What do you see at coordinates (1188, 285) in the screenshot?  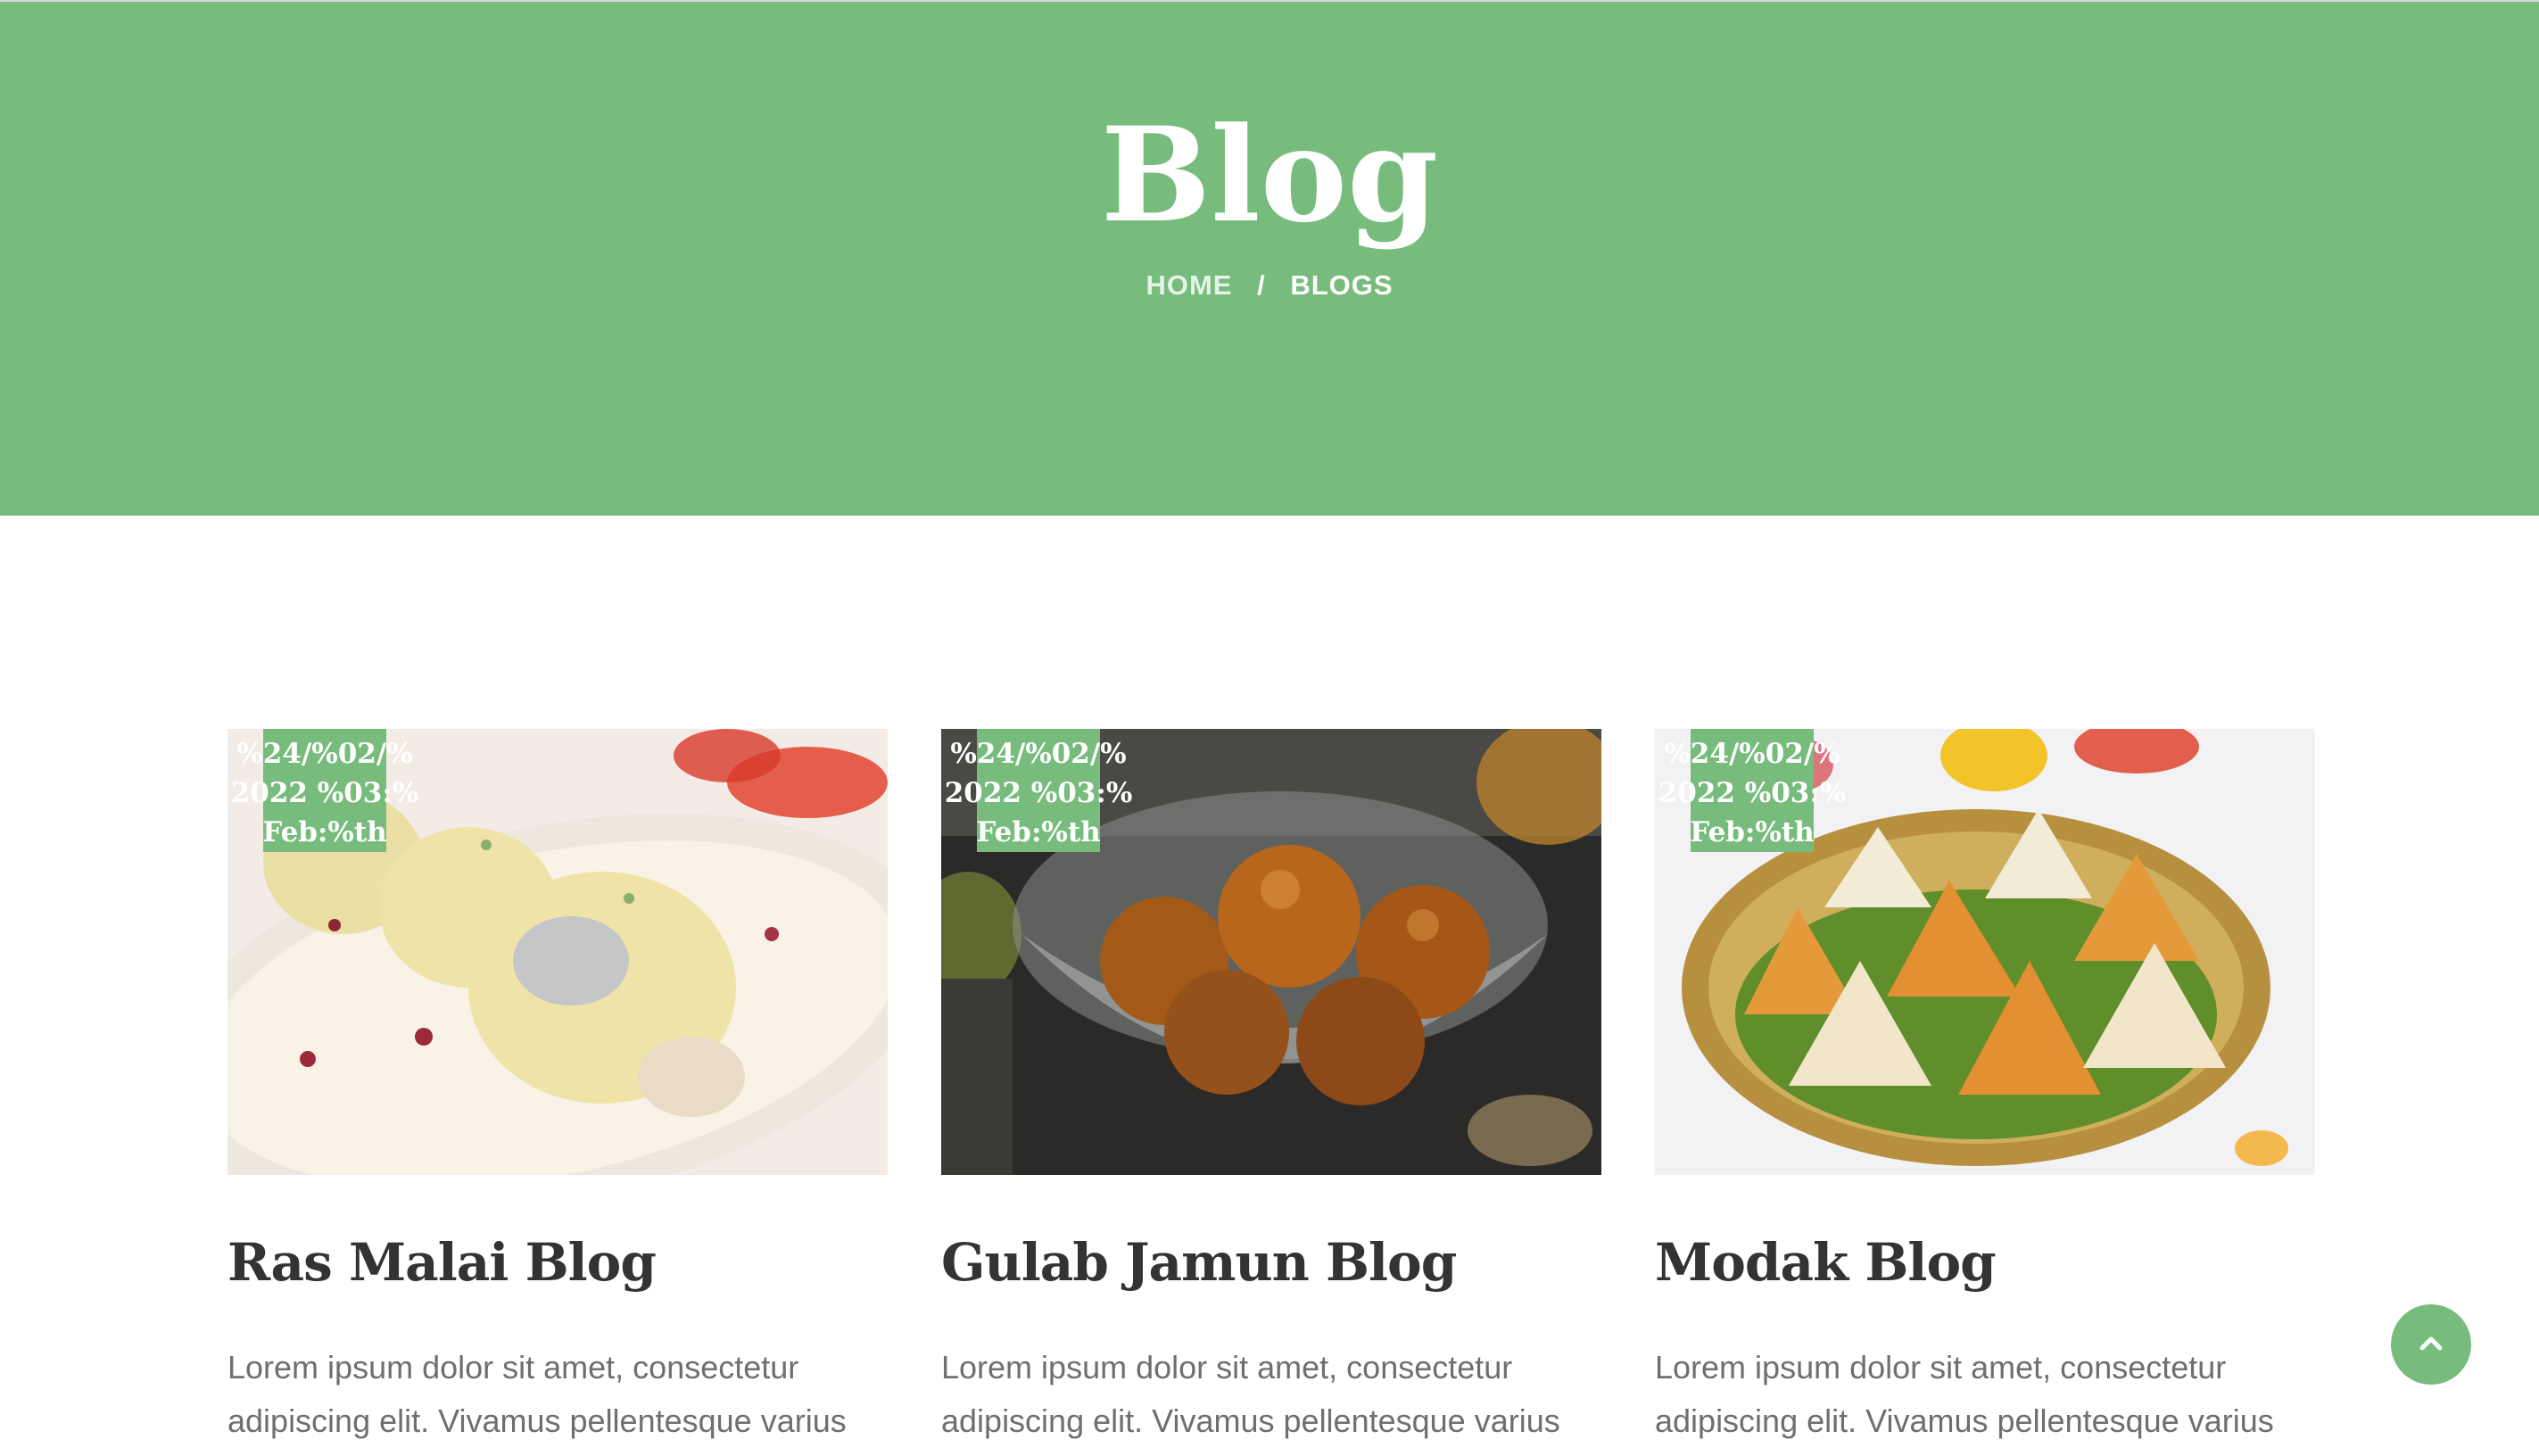 I see `breadcrumb-home-link: HOME` at bounding box center [1188, 285].